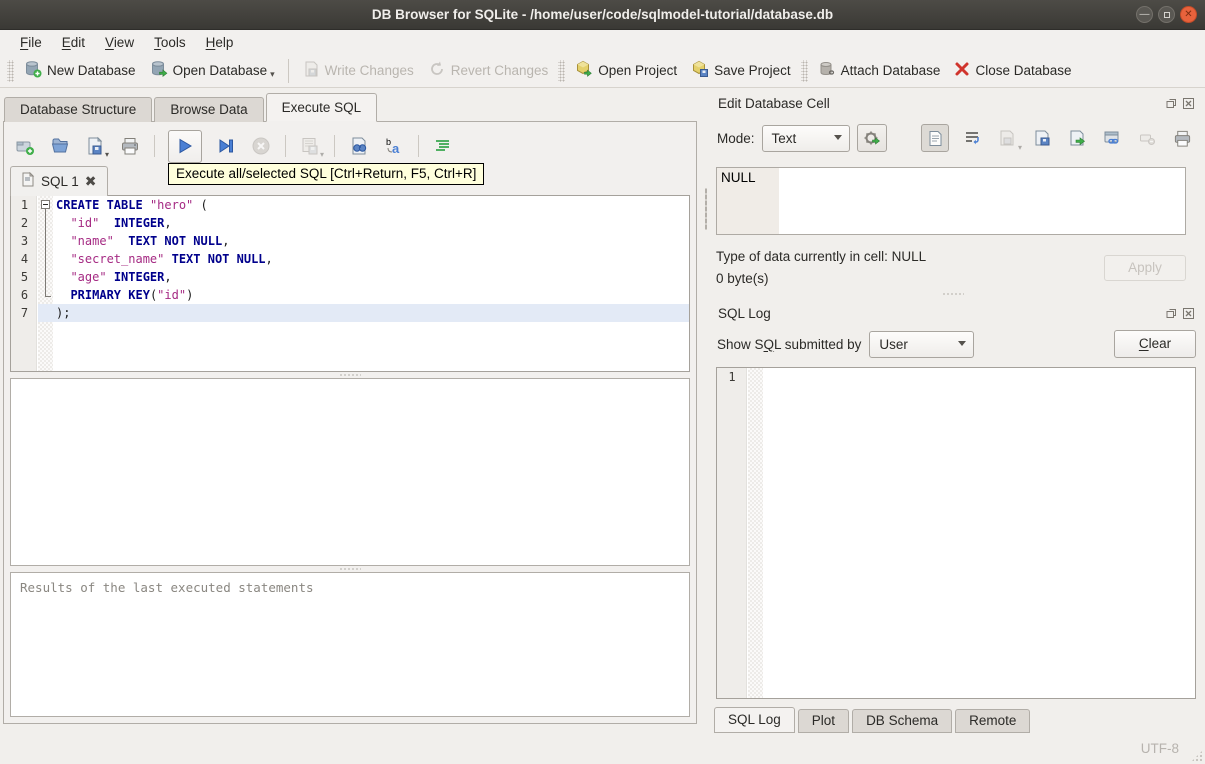  I want to click on log-fold-margin, so click(755, 533).